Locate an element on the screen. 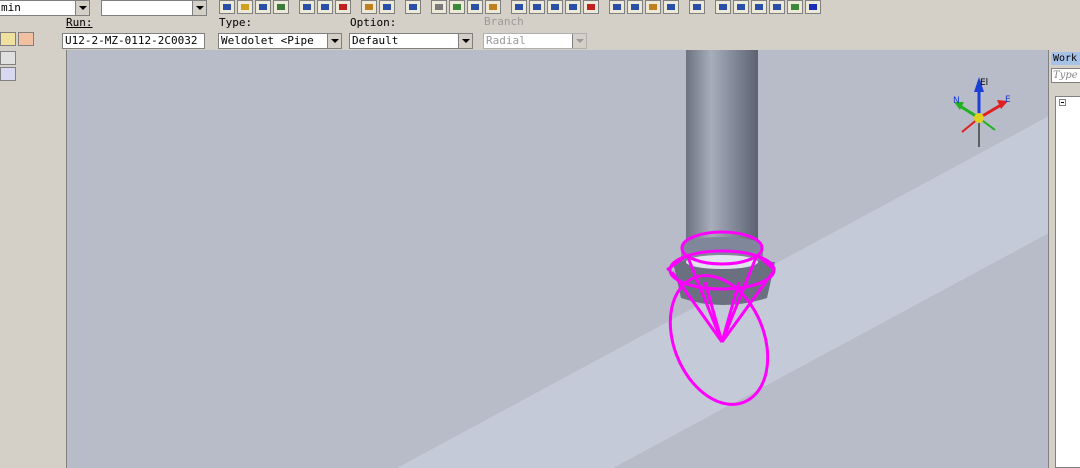 This screenshot has height=468, width=1080. new-icon is located at coordinates (227, 7).